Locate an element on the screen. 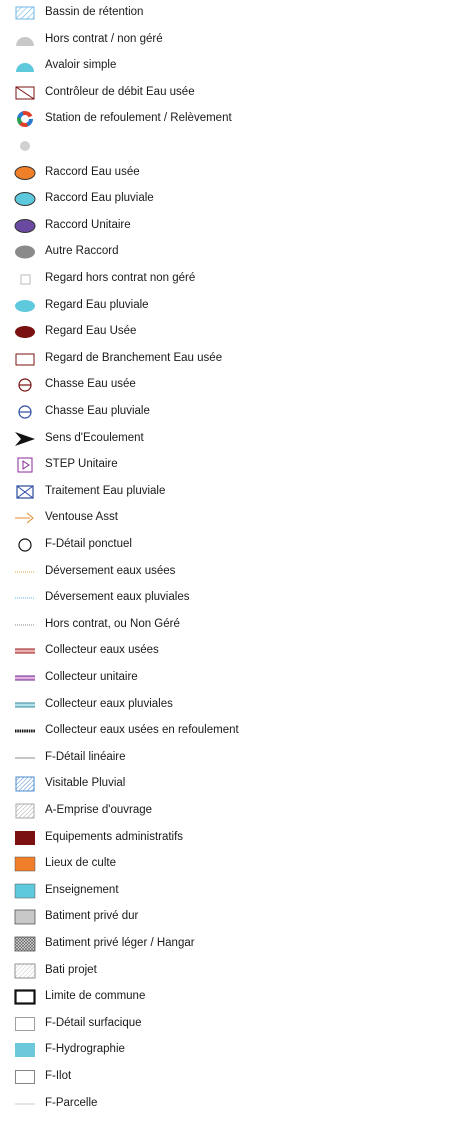 The width and height of the screenshot is (452, 1124). outline-square-2-icon is located at coordinates (25, 1077).